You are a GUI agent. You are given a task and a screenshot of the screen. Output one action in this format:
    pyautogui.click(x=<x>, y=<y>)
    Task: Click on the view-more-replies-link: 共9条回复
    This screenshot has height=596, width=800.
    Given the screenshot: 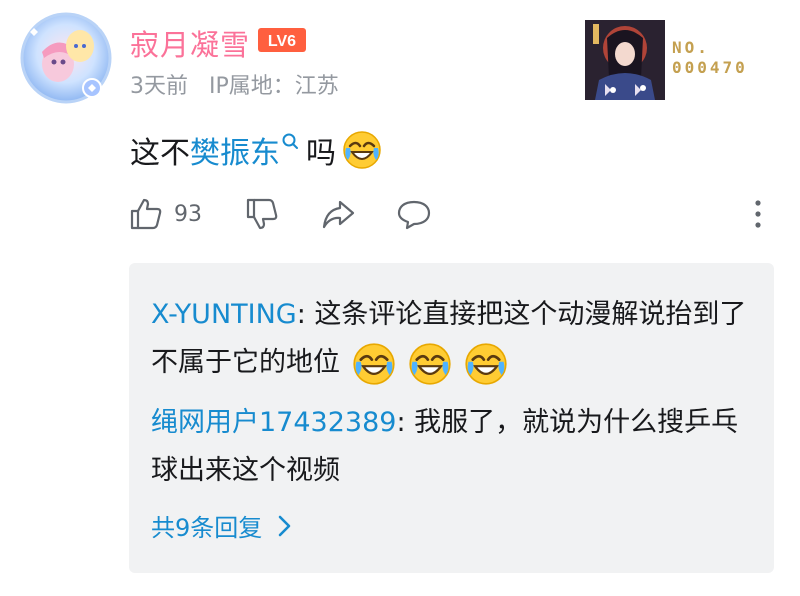 What is the action you would take?
    pyautogui.click(x=223, y=525)
    